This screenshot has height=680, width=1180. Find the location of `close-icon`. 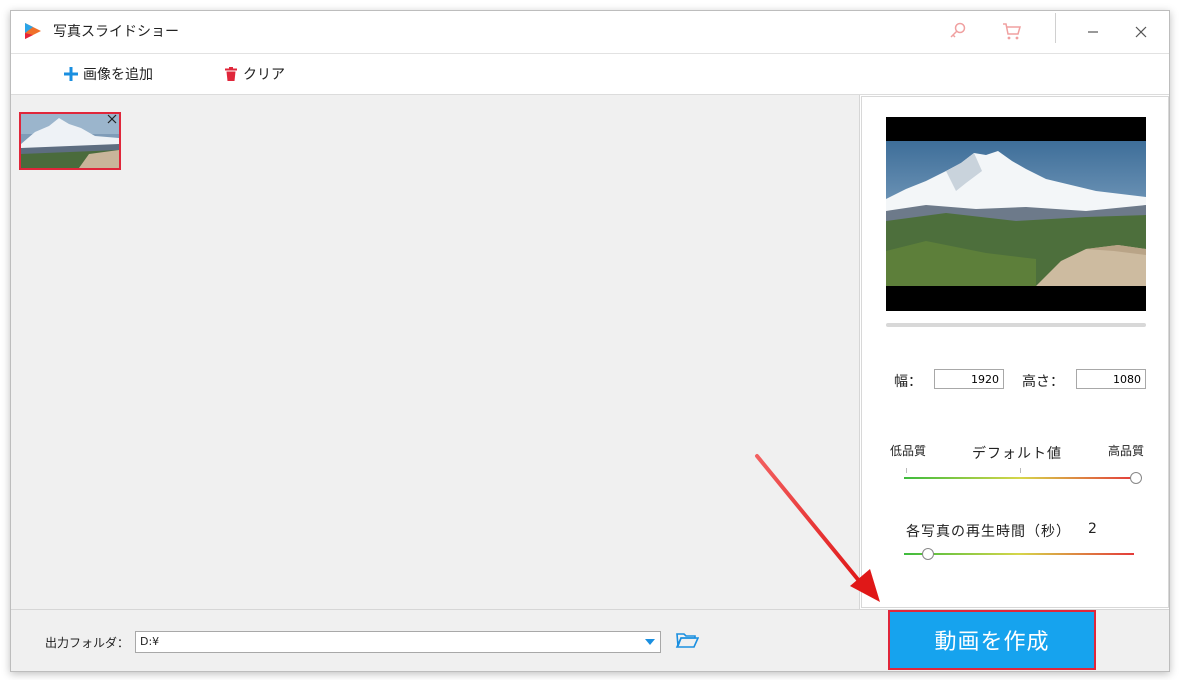

close-icon is located at coordinates (1141, 32).